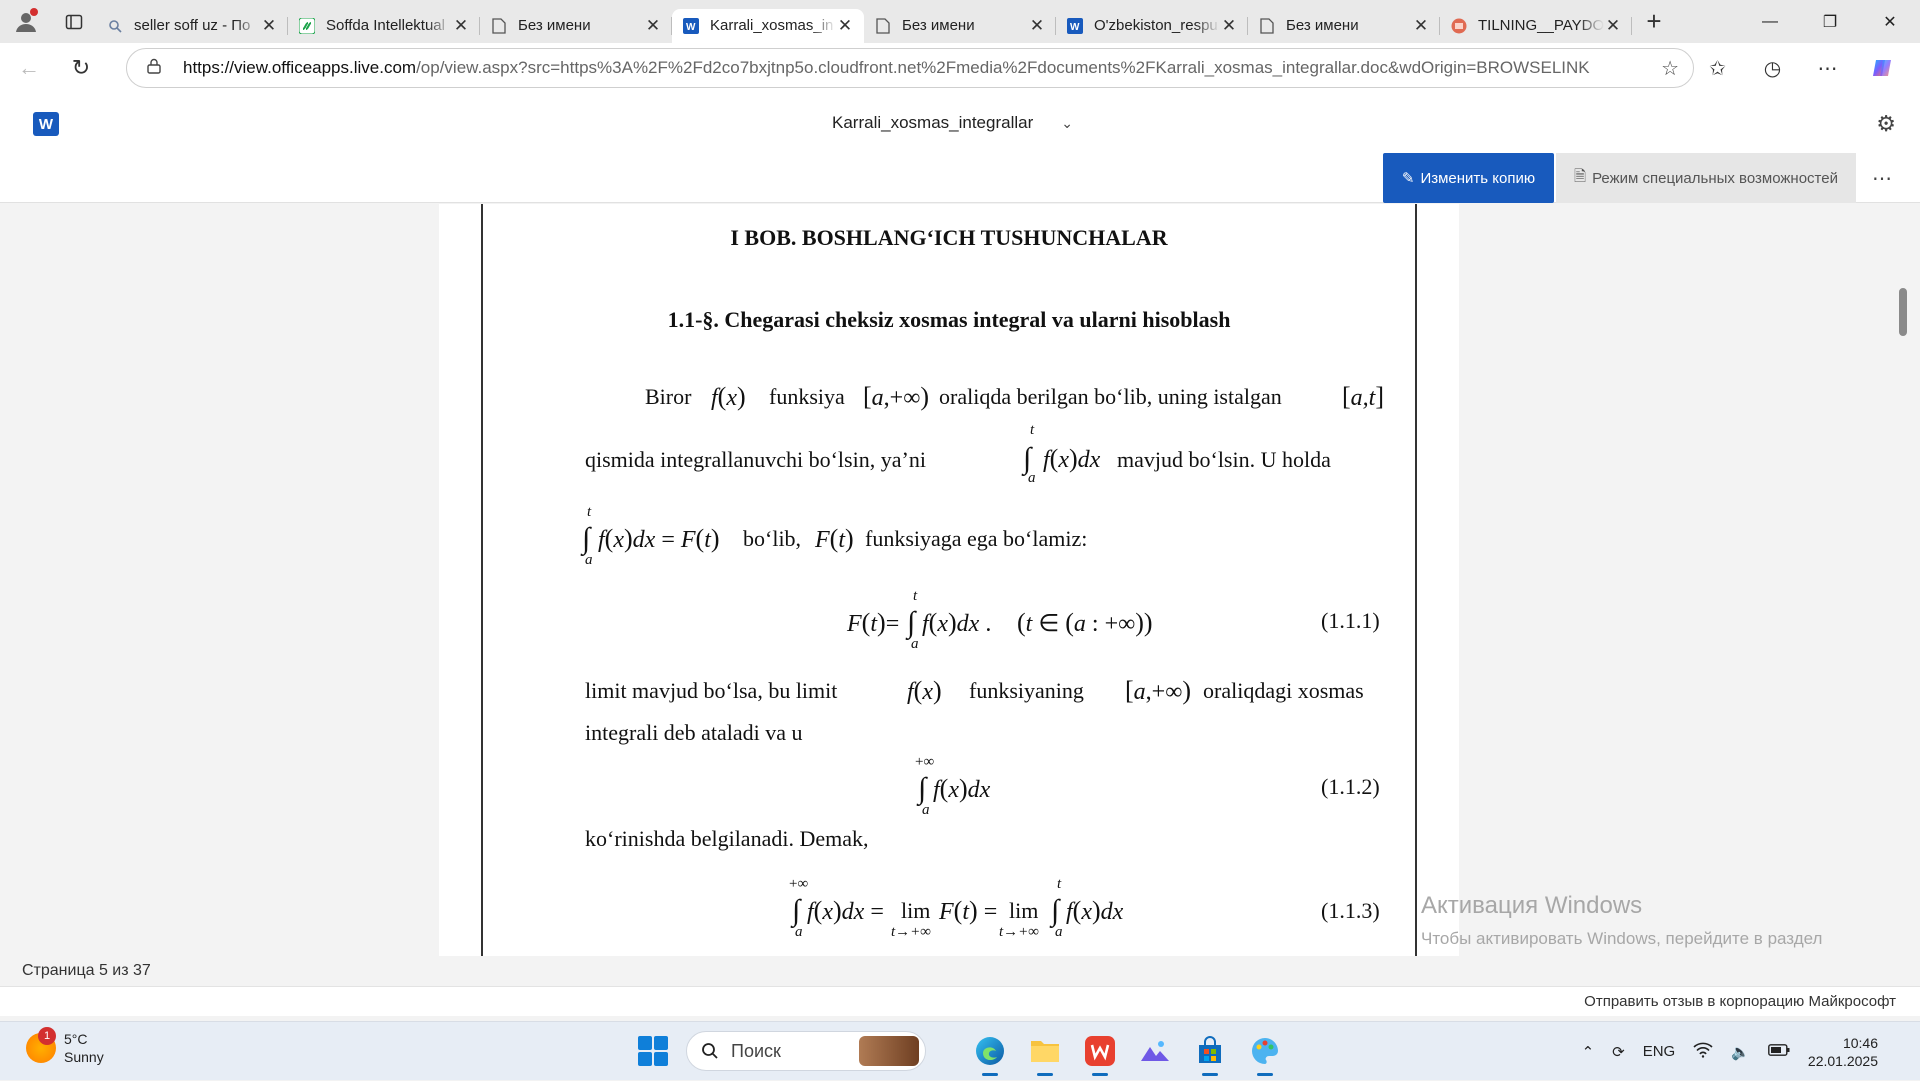 This screenshot has width=1920, height=1081. I want to click on profile-button, so click(26, 21).